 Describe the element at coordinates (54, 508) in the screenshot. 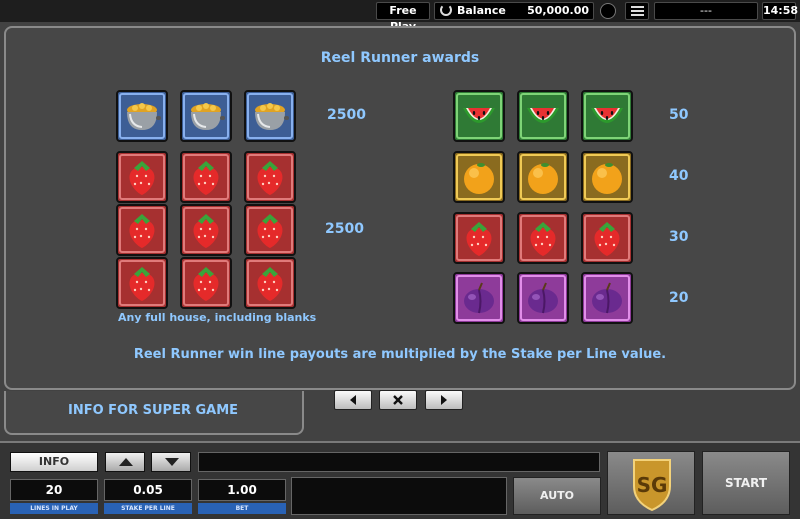

I see `lines-in-play-label: LINES IN PLAY` at that location.